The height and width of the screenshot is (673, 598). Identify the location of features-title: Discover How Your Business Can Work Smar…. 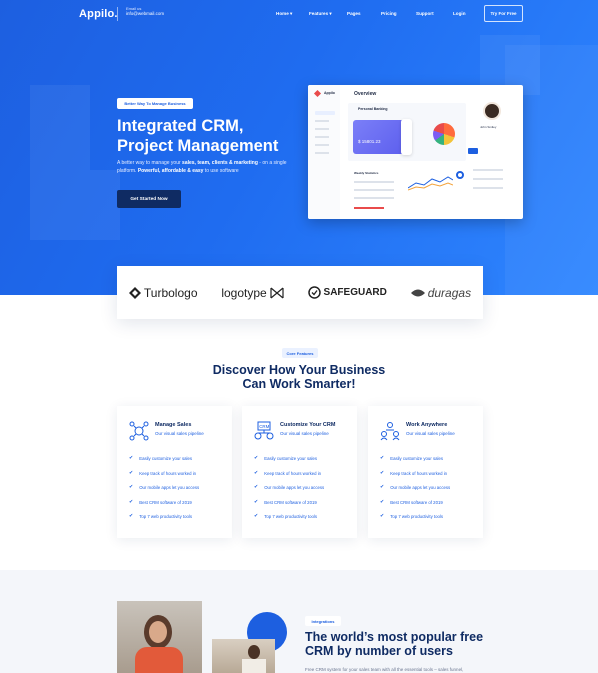
(299, 377).